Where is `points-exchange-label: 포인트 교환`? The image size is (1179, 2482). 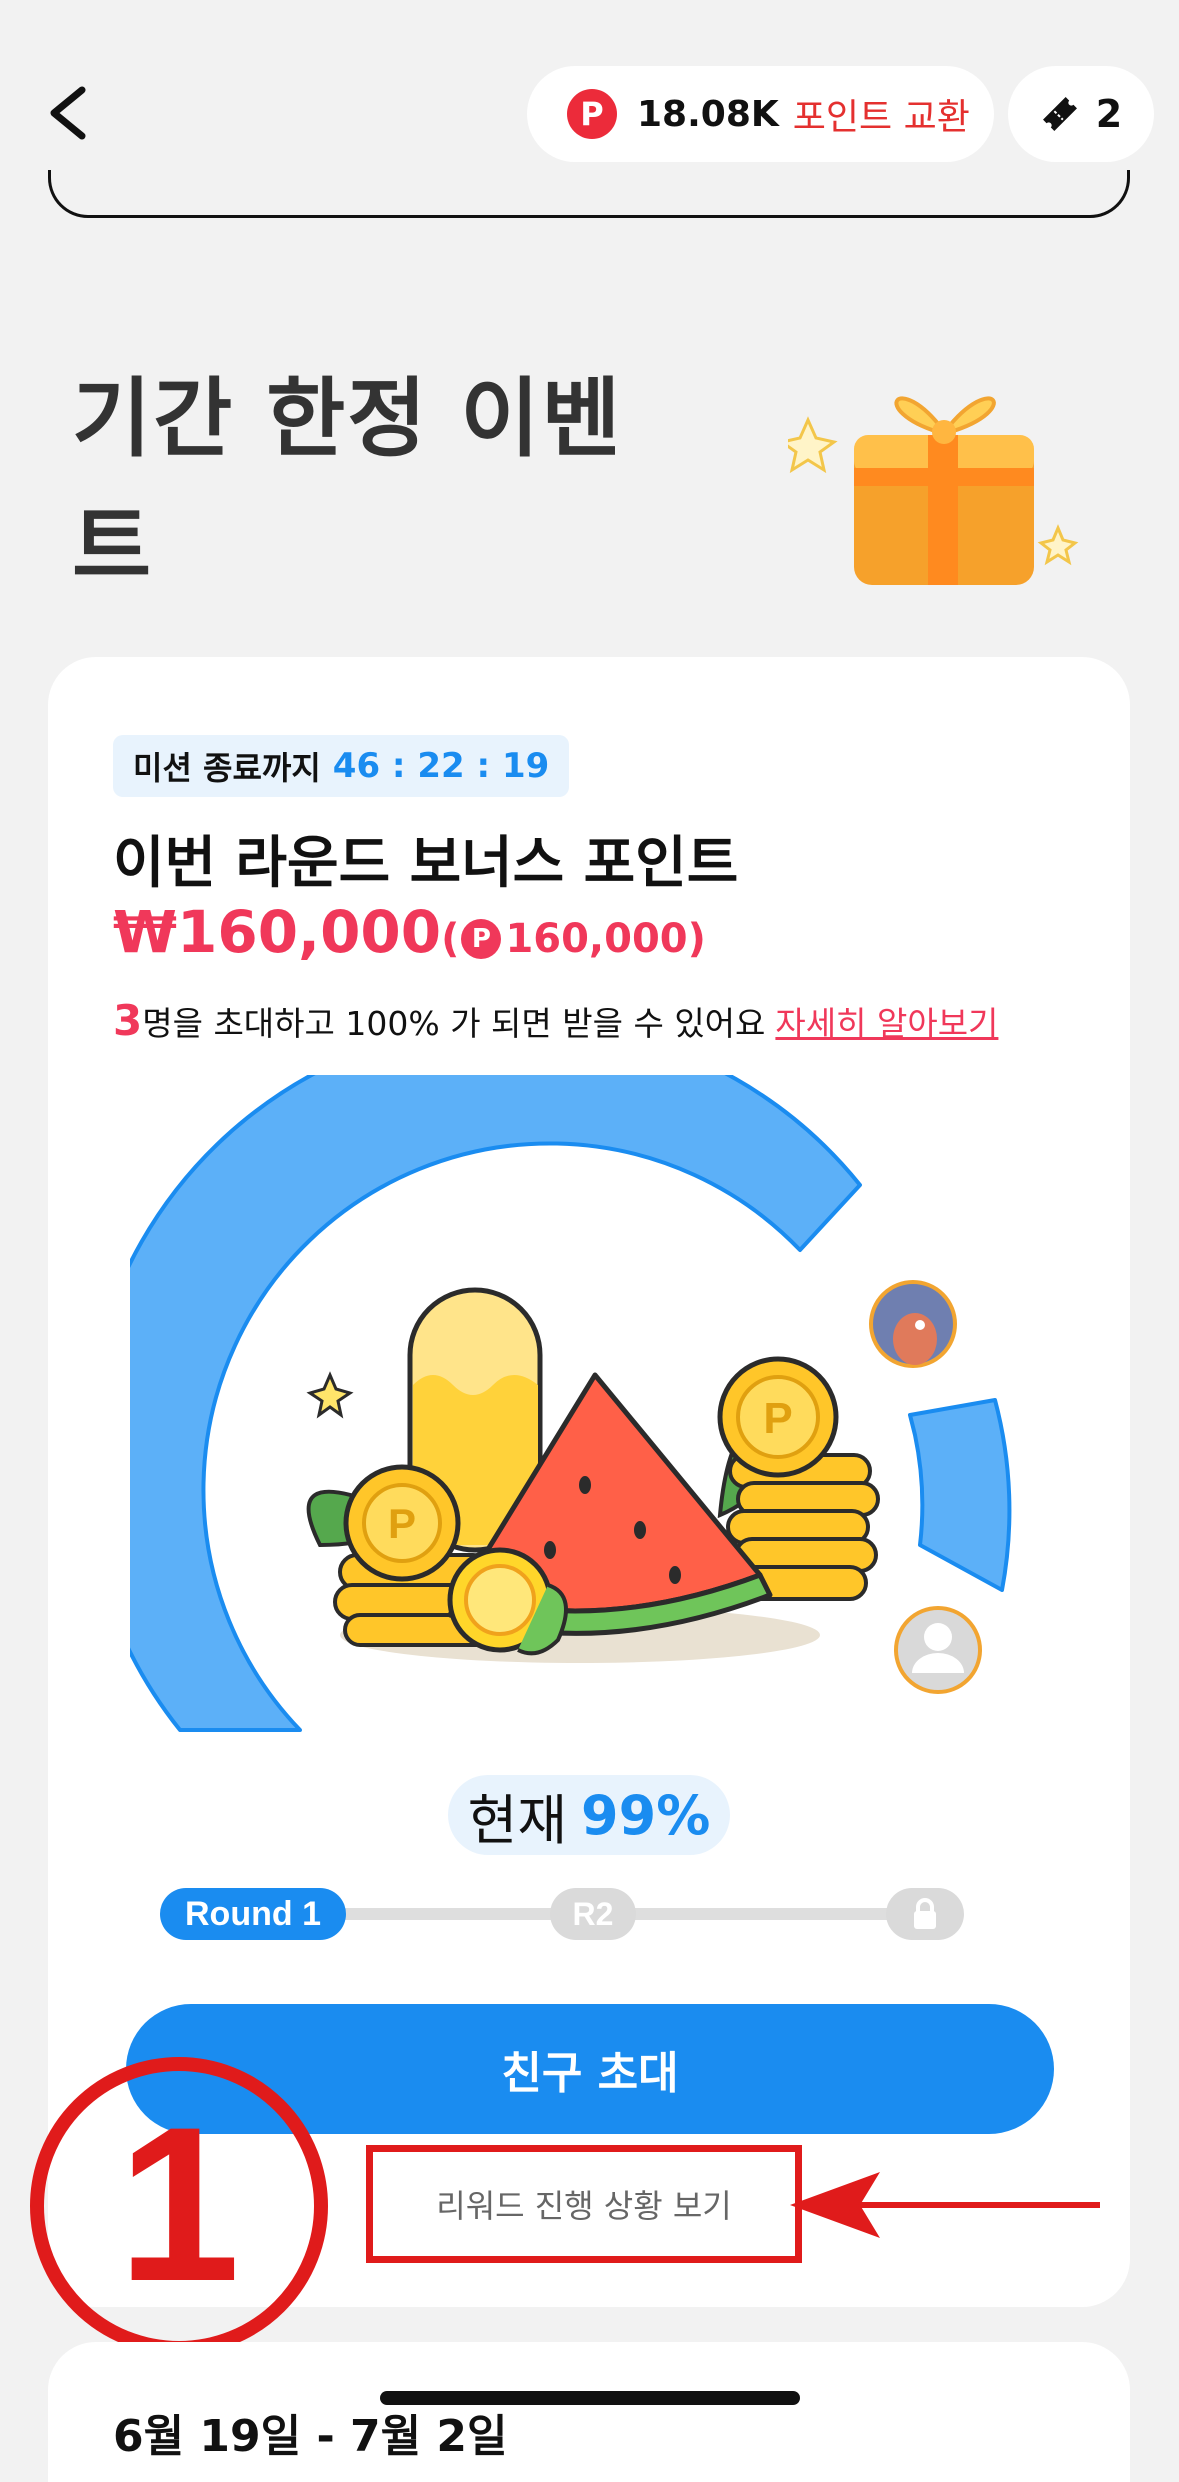 points-exchange-label: 포인트 교환 is located at coordinates (881, 117).